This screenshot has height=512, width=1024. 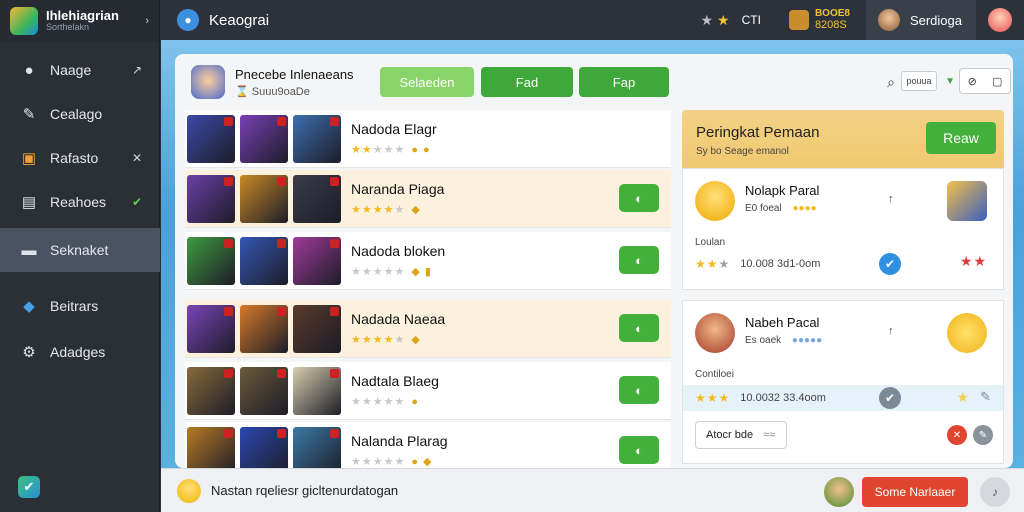 I want to click on character-tiles, so click(x=264, y=198).